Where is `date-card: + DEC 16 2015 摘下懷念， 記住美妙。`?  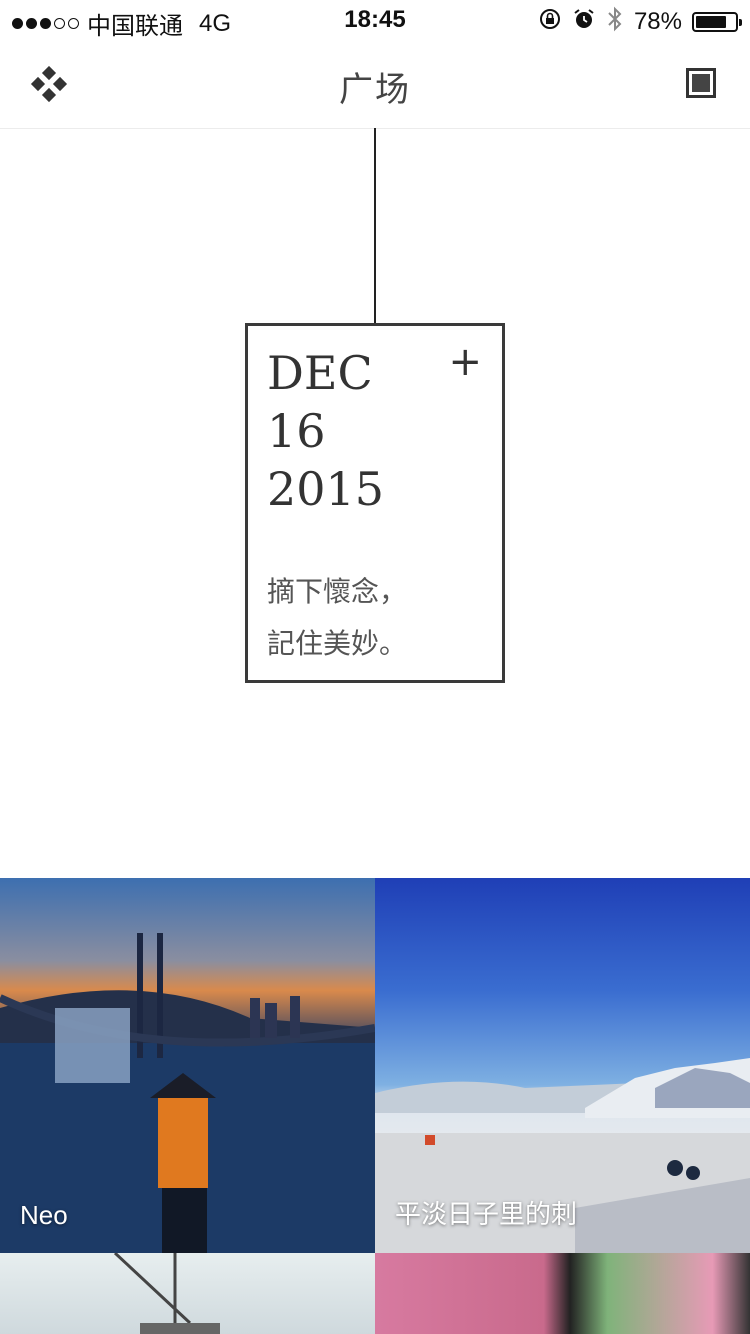
date-card: + DEC 16 2015 摘下懷念， 記住美妙。 is located at coordinates (375, 503).